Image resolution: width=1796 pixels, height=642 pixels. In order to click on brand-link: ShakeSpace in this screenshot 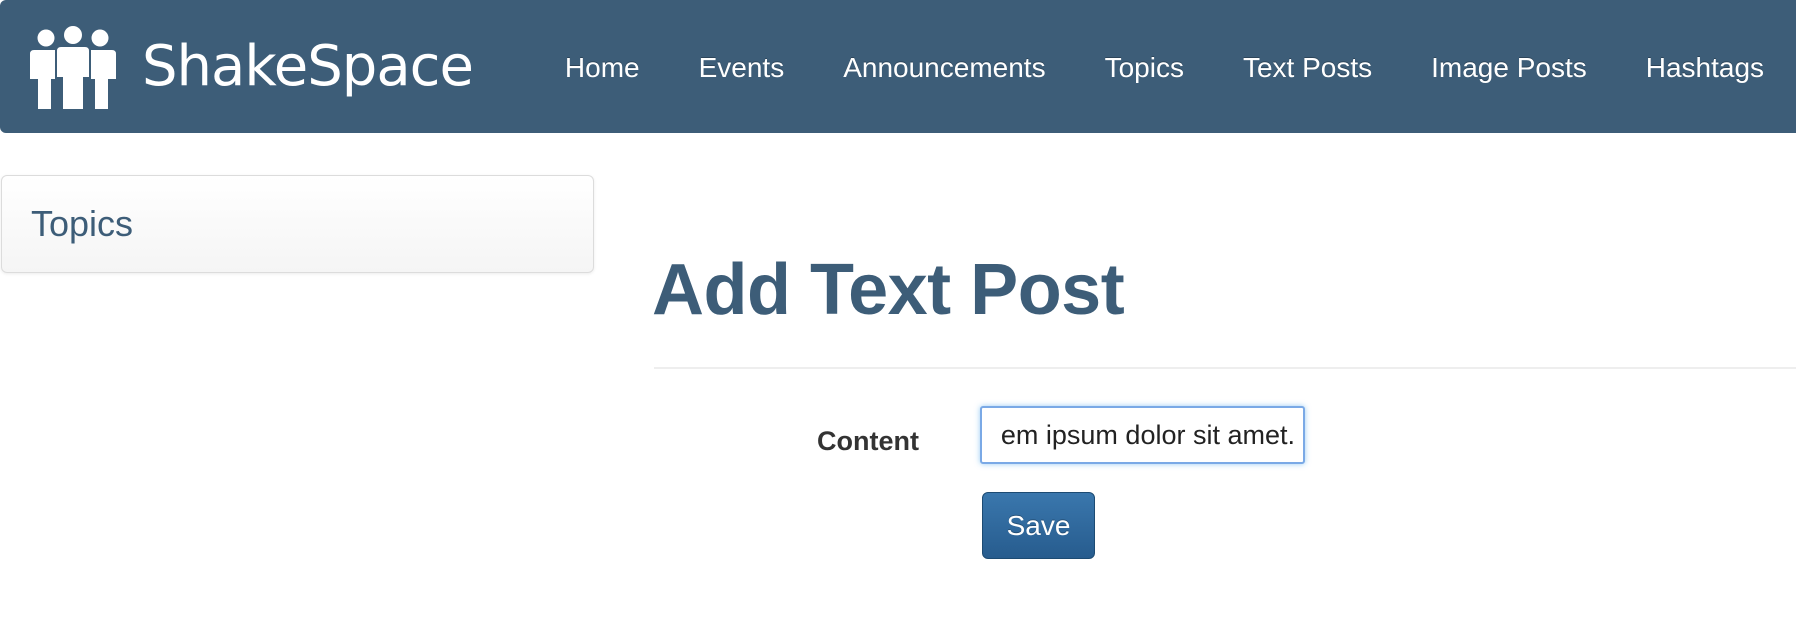, I will do `click(252, 67)`.